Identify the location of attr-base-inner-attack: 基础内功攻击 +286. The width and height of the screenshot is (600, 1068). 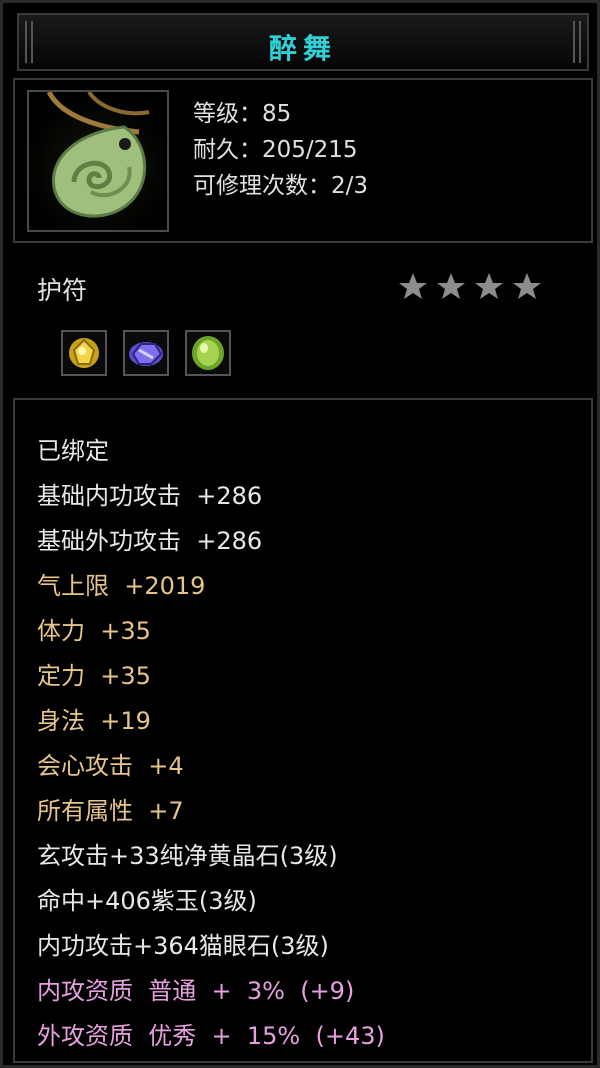
(150, 496).